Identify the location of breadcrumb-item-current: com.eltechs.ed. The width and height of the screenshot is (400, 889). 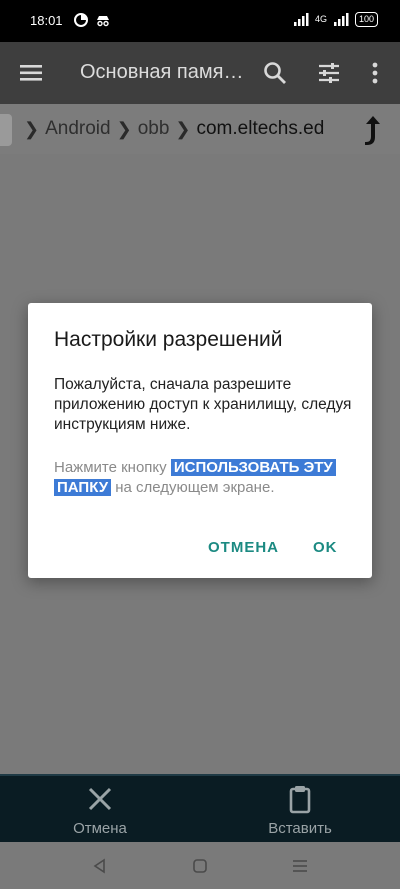
(260, 129).